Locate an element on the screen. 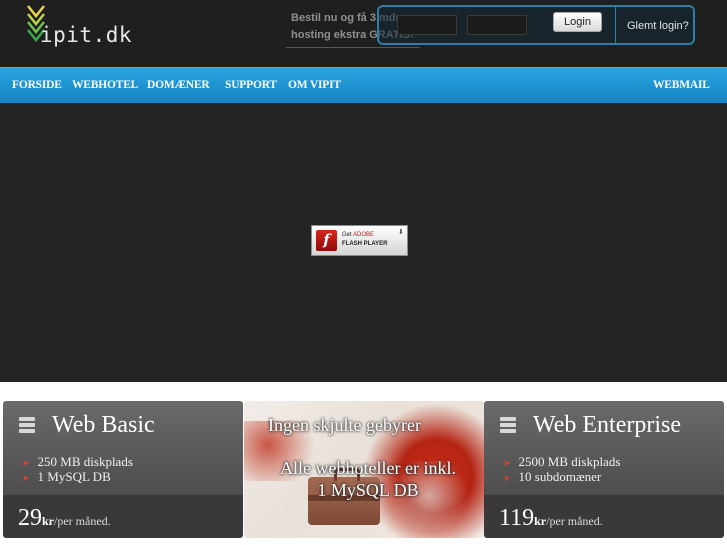  password-input is located at coordinates (497, 25).